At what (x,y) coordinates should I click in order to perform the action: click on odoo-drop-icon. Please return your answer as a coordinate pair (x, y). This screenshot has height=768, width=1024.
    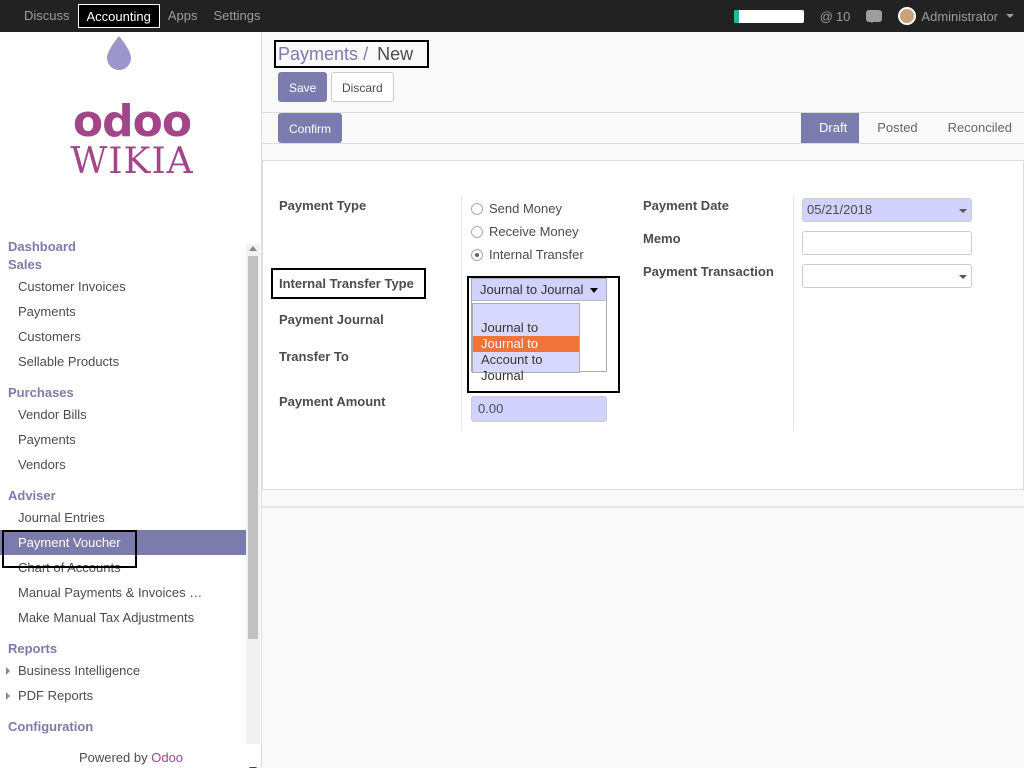
    Looking at the image, I should click on (119, 53).